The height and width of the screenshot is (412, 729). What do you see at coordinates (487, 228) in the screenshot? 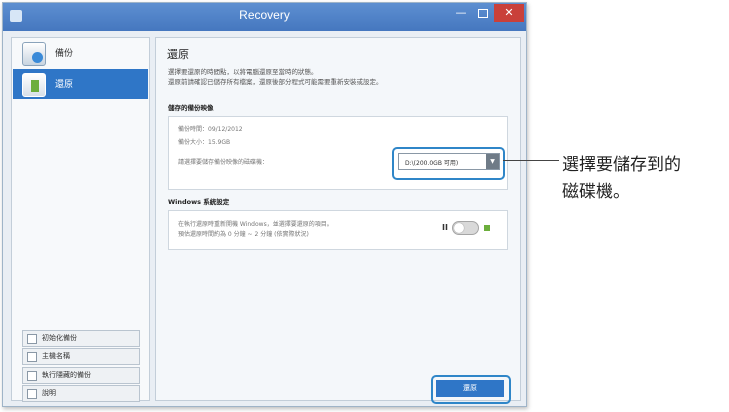
I see `play-icon` at bounding box center [487, 228].